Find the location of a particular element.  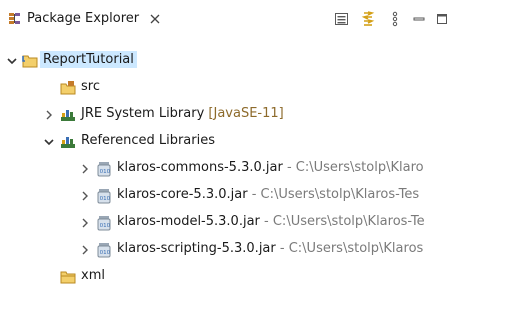

minimize-icon is located at coordinates (419, 19).